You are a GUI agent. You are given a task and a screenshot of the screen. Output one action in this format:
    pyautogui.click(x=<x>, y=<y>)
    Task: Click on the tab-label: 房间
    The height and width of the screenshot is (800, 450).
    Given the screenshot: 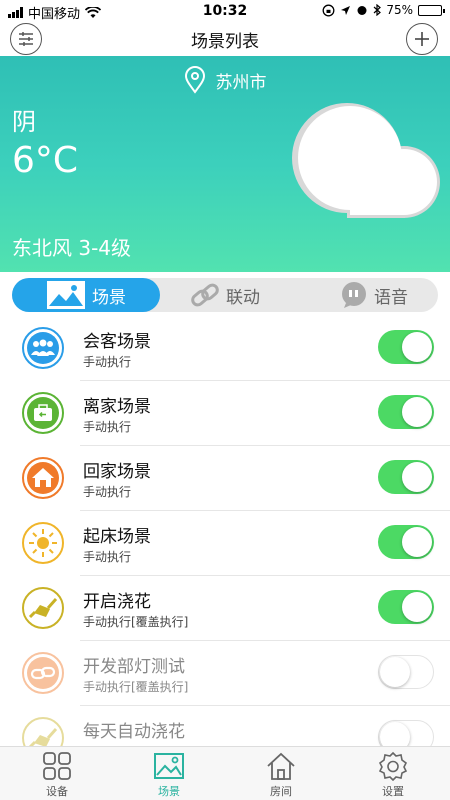 What is the action you would take?
    pyautogui.click(x=281, y=791)
    